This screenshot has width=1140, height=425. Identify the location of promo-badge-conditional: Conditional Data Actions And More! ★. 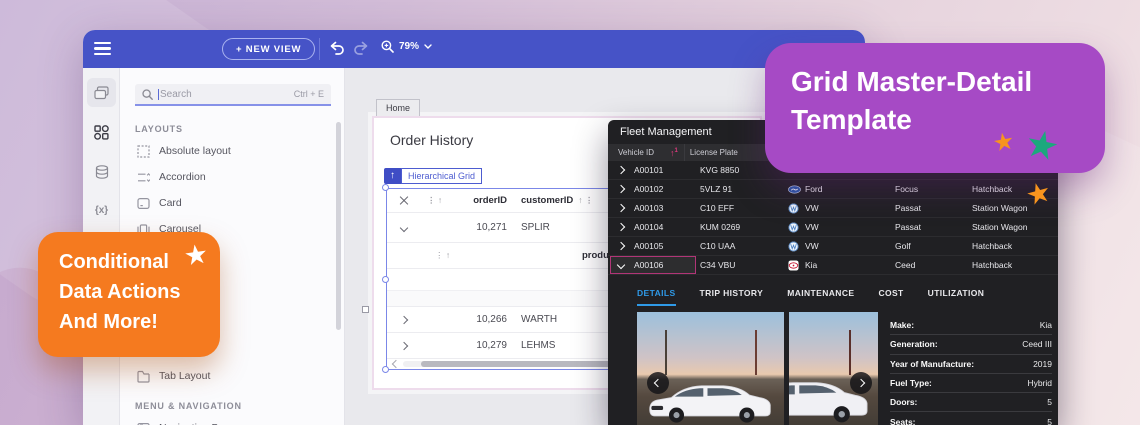
(129, 294).